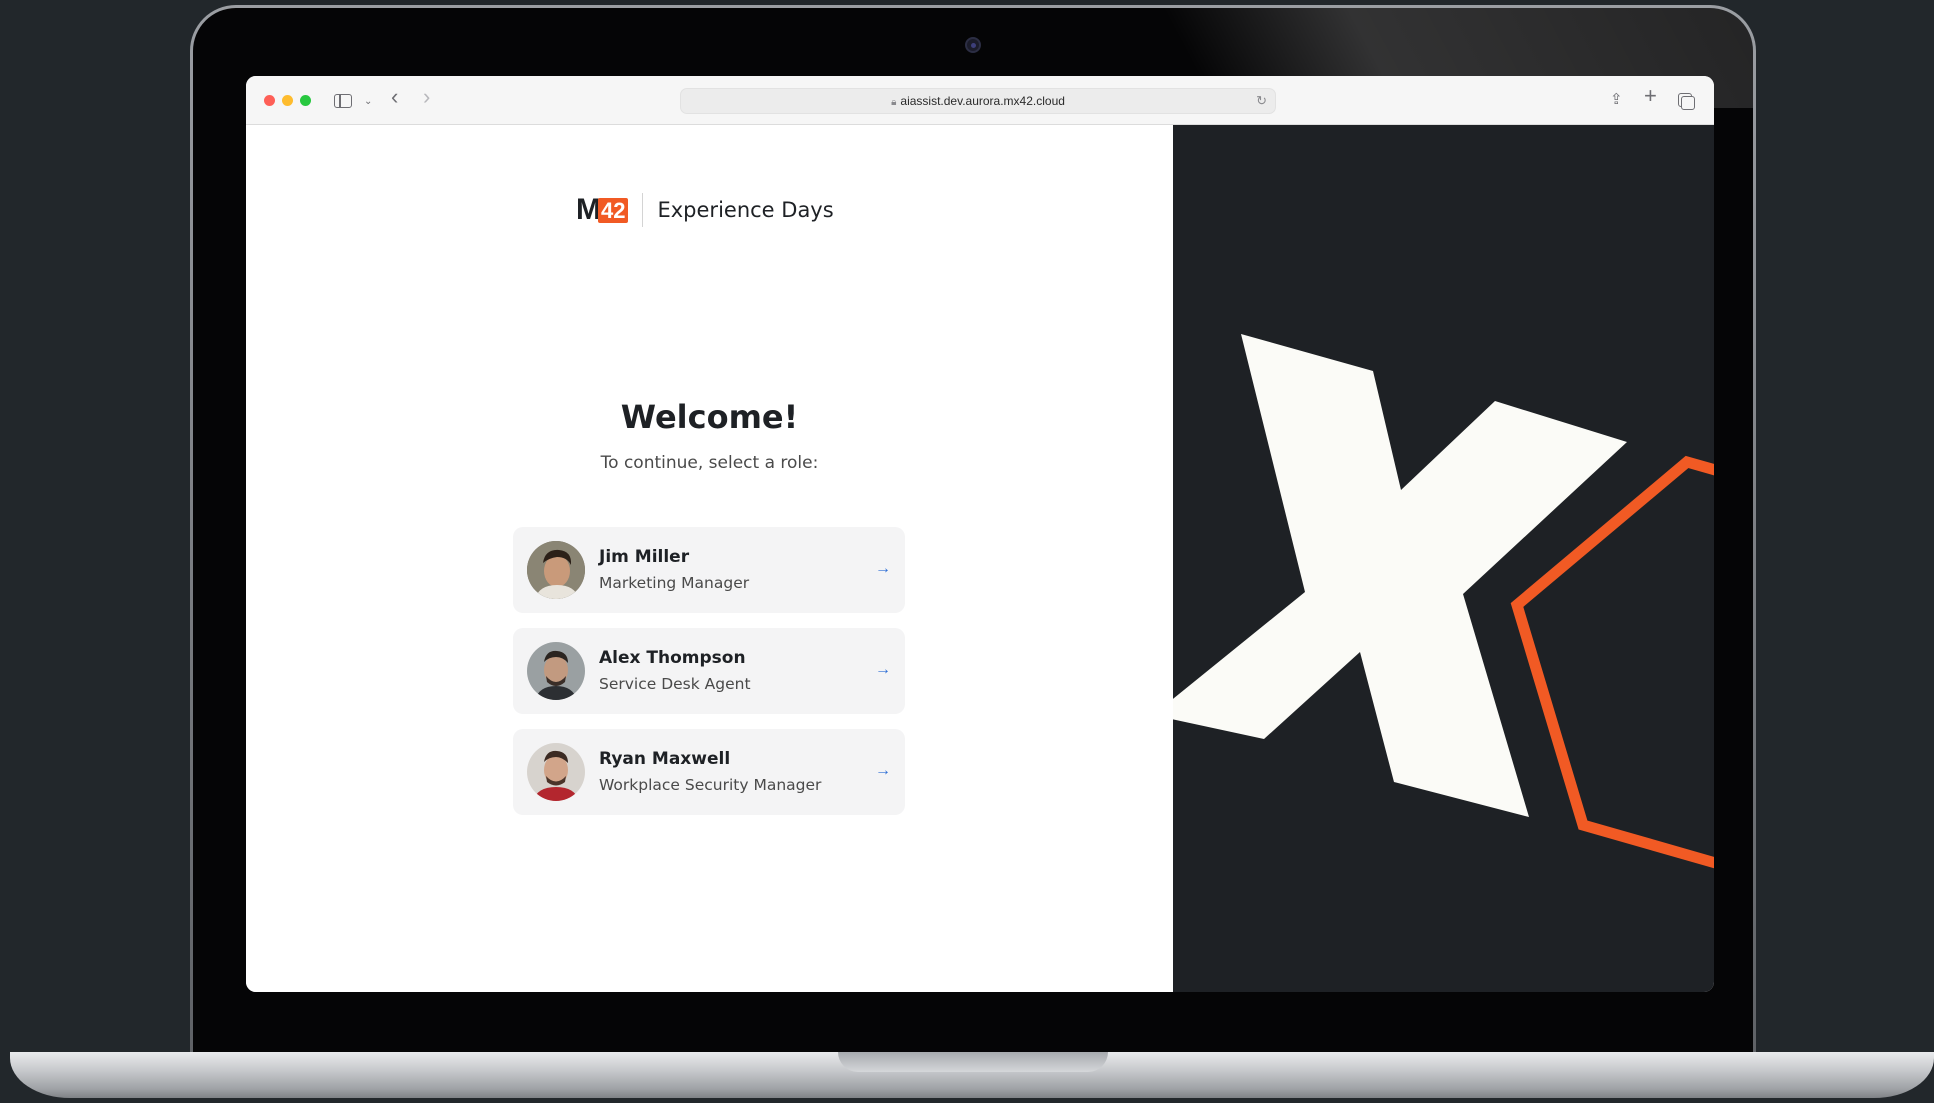 The width and height of the screenshot is (1934, 1103). I want to click on brand-divider, so click(643, 210).